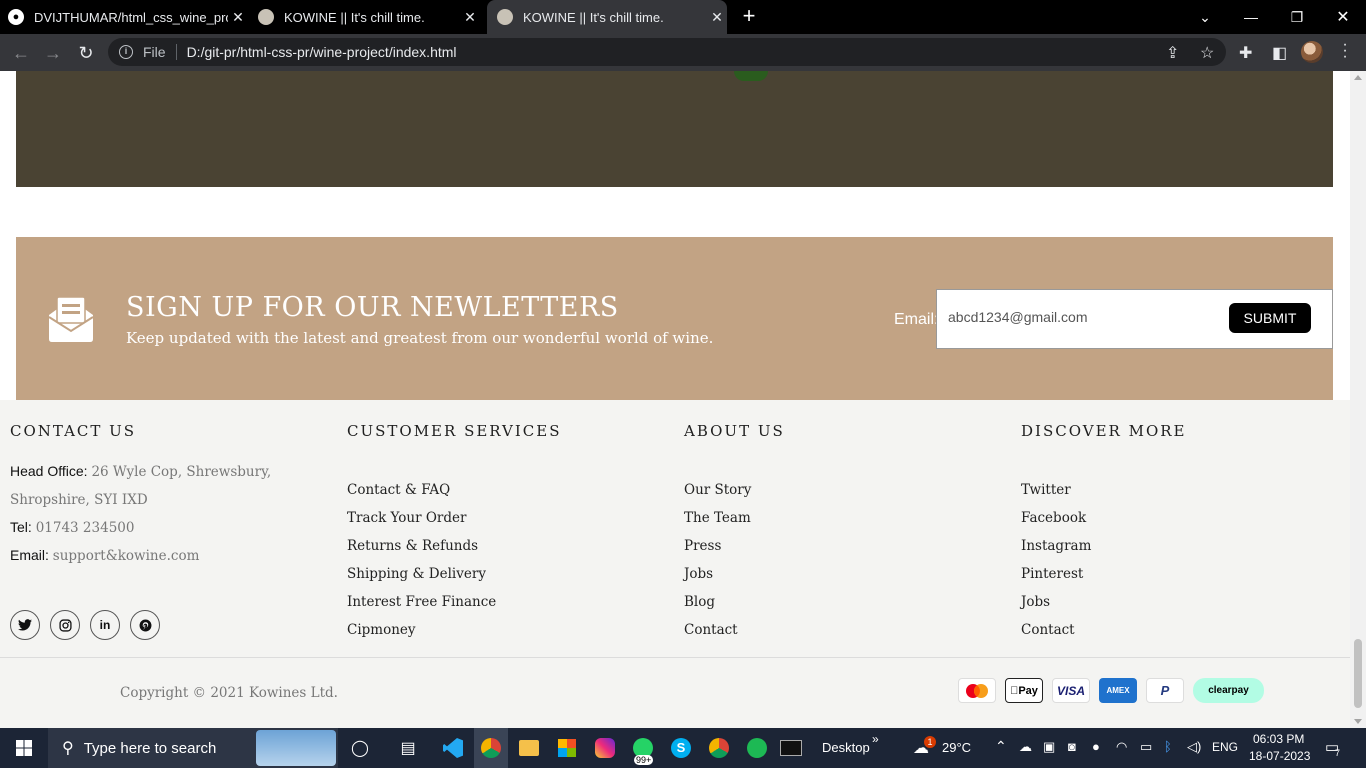 This screenshot has height=768, width=1366. I want to click on file-explorer-icon, so click(529, 748).